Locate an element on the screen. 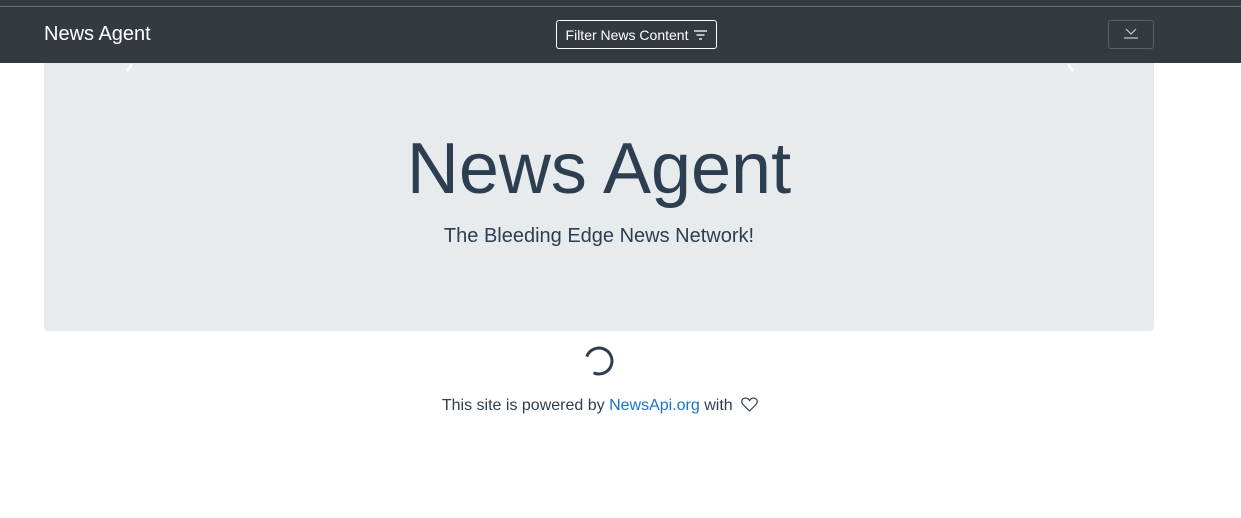 The width and height of the screenshot is (1241, 518). filter-news-button: Filter News Content is located at coordinates (636, 34).